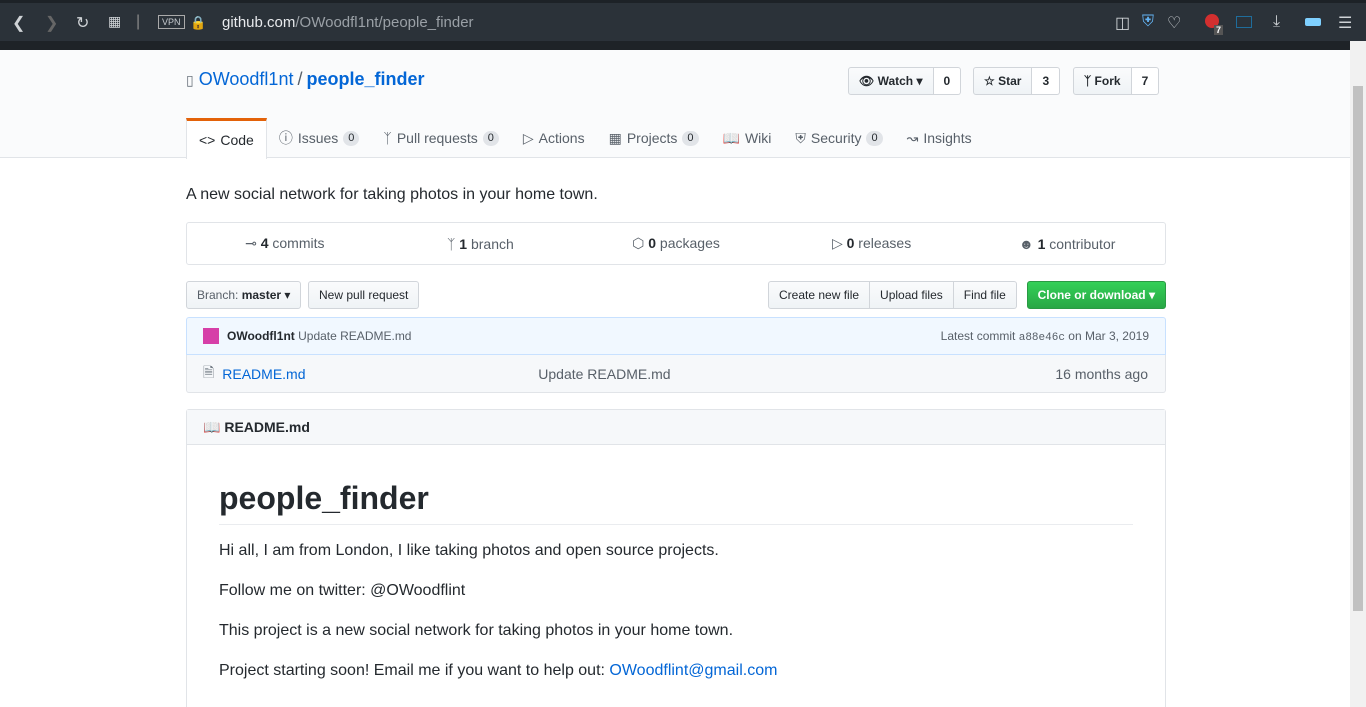  What do you see at coordinates (285, 138) in the screenshot?
I see `issue-icon: ⓘ` at bounding box center [285, 138].